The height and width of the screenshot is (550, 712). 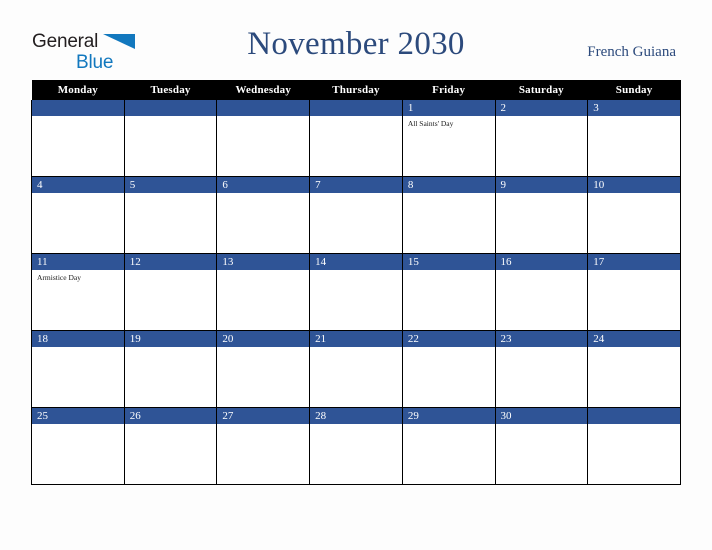 What do you see at coordinates (356, 39) in the screenshot?
I see `page-header: General Blue November 2030 French Guiana` at bounding box center [356, 39].